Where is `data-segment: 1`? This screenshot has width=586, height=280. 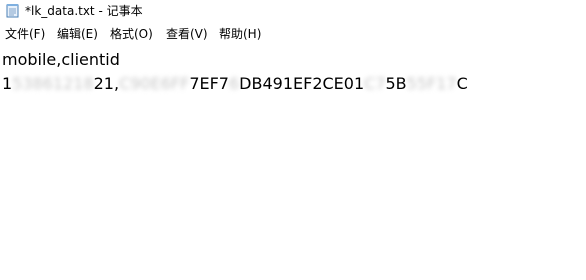 data-segment: 1 is located at coordinates (7, 83).